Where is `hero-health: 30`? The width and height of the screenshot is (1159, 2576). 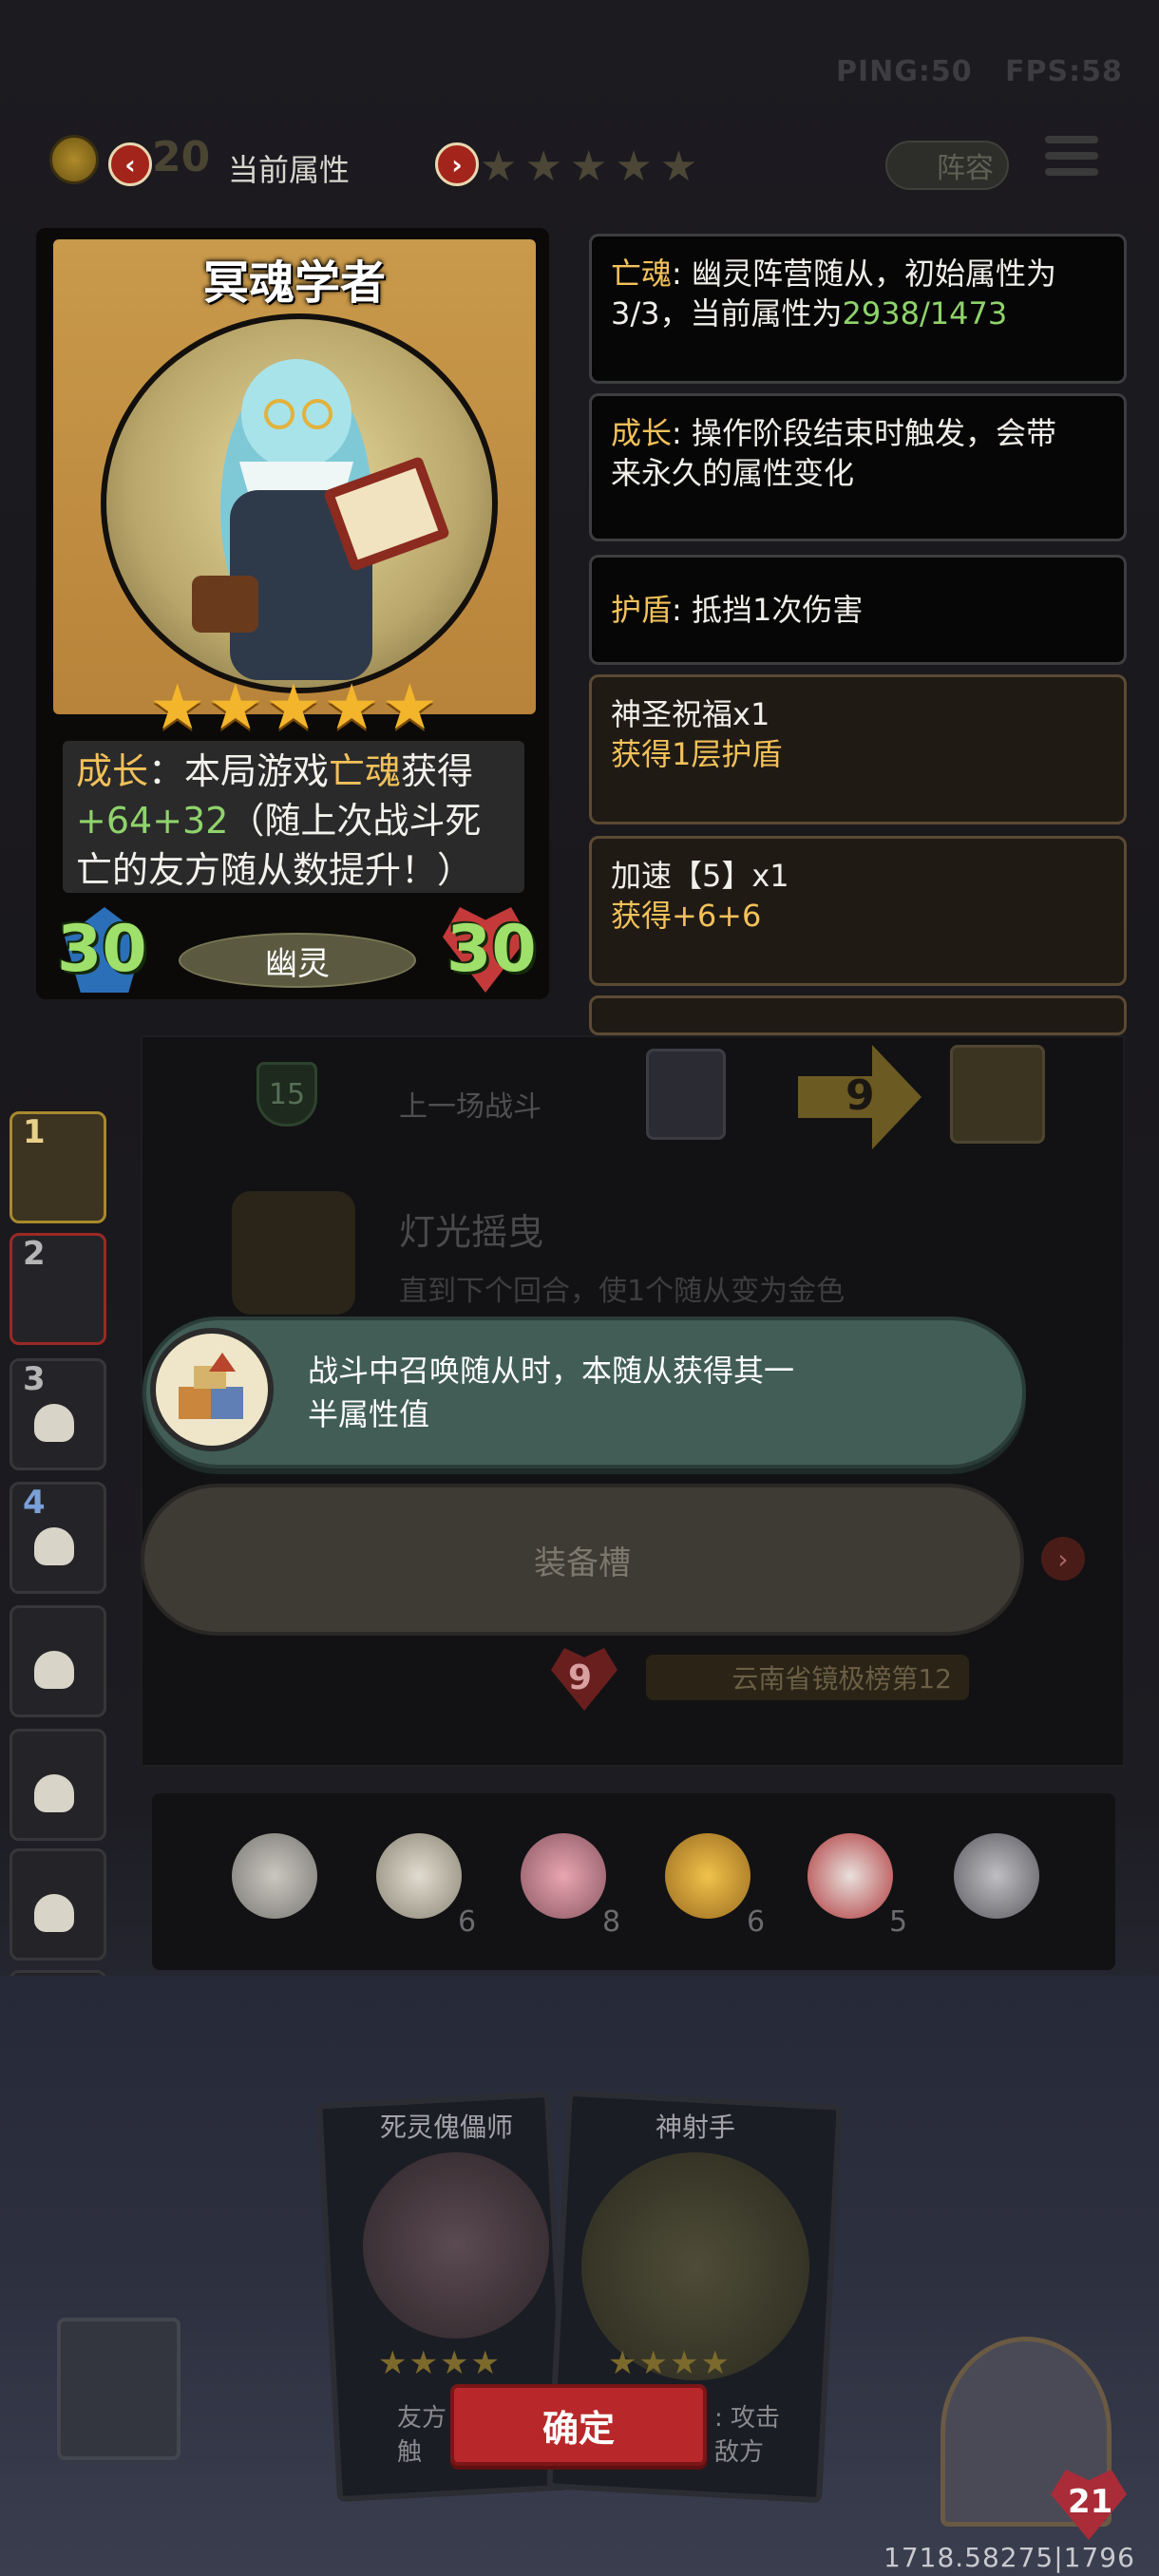
hero-health: 30 is located at coordinates (491, 949).